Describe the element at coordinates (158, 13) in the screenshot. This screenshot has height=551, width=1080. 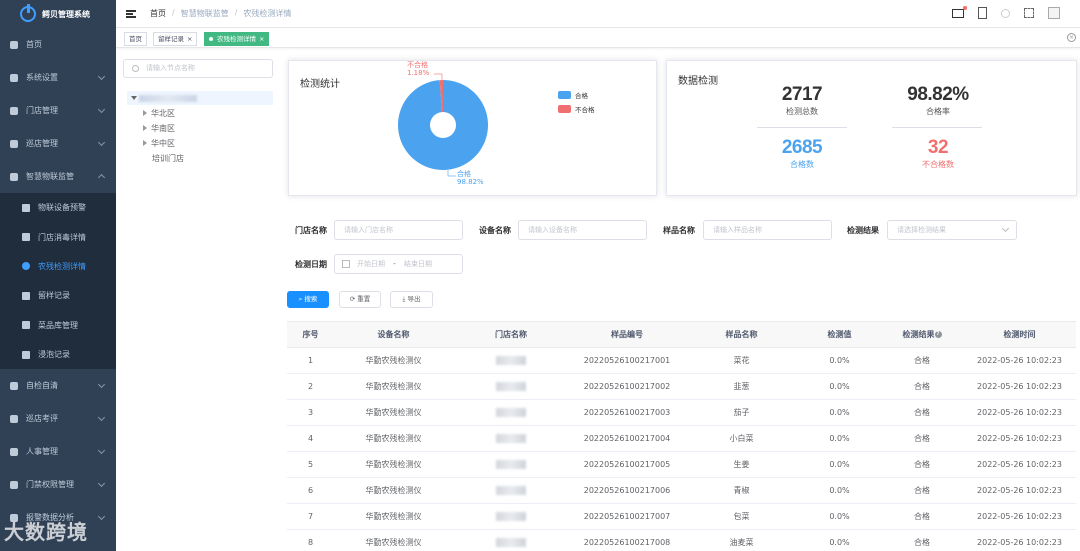
I see `breadcrumb-home: 首页` at that location.